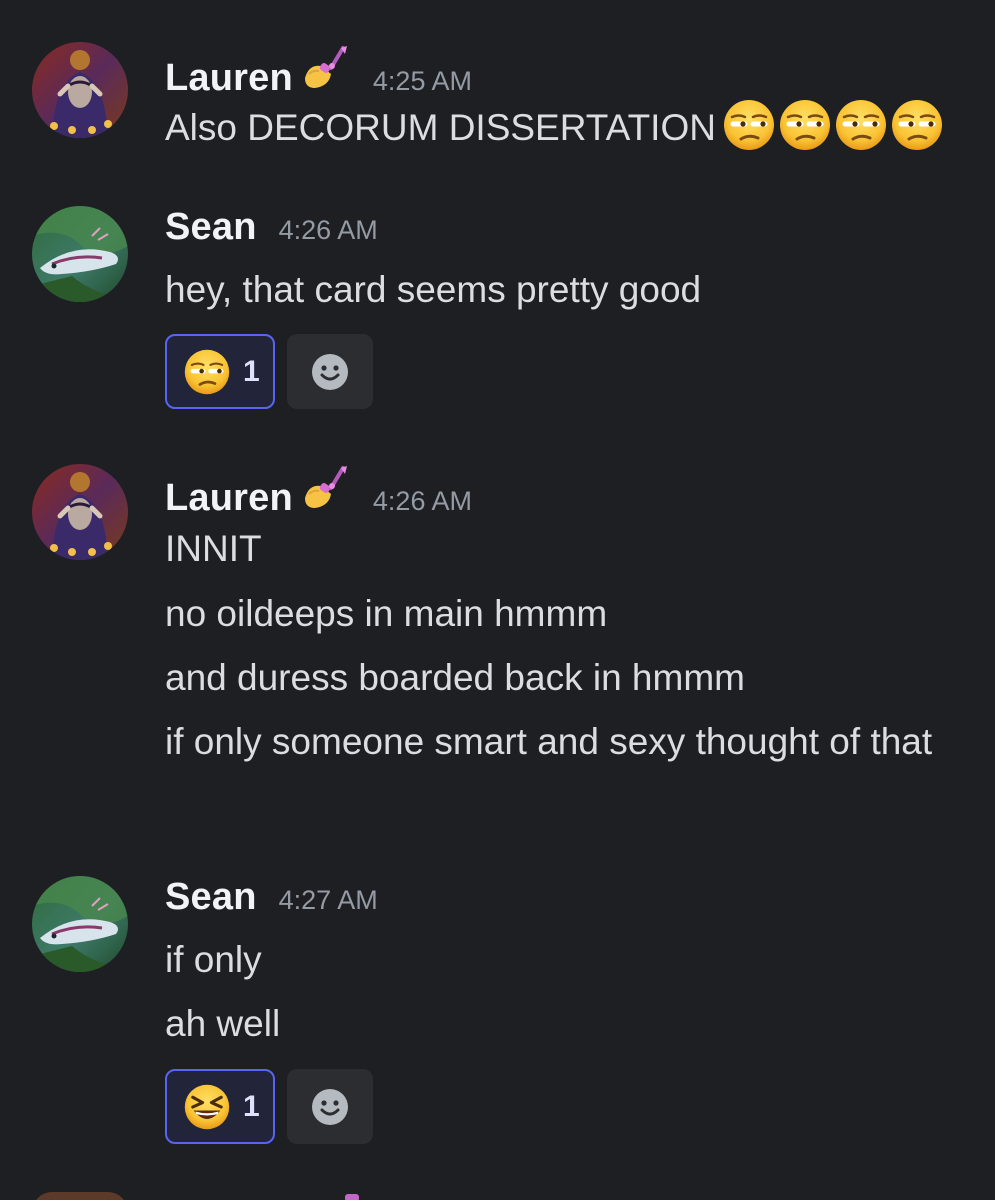  Describe the element at coordinates (433, 289) in the screenshot. I see `message-line: hey, that card seems pretty good` at that location.